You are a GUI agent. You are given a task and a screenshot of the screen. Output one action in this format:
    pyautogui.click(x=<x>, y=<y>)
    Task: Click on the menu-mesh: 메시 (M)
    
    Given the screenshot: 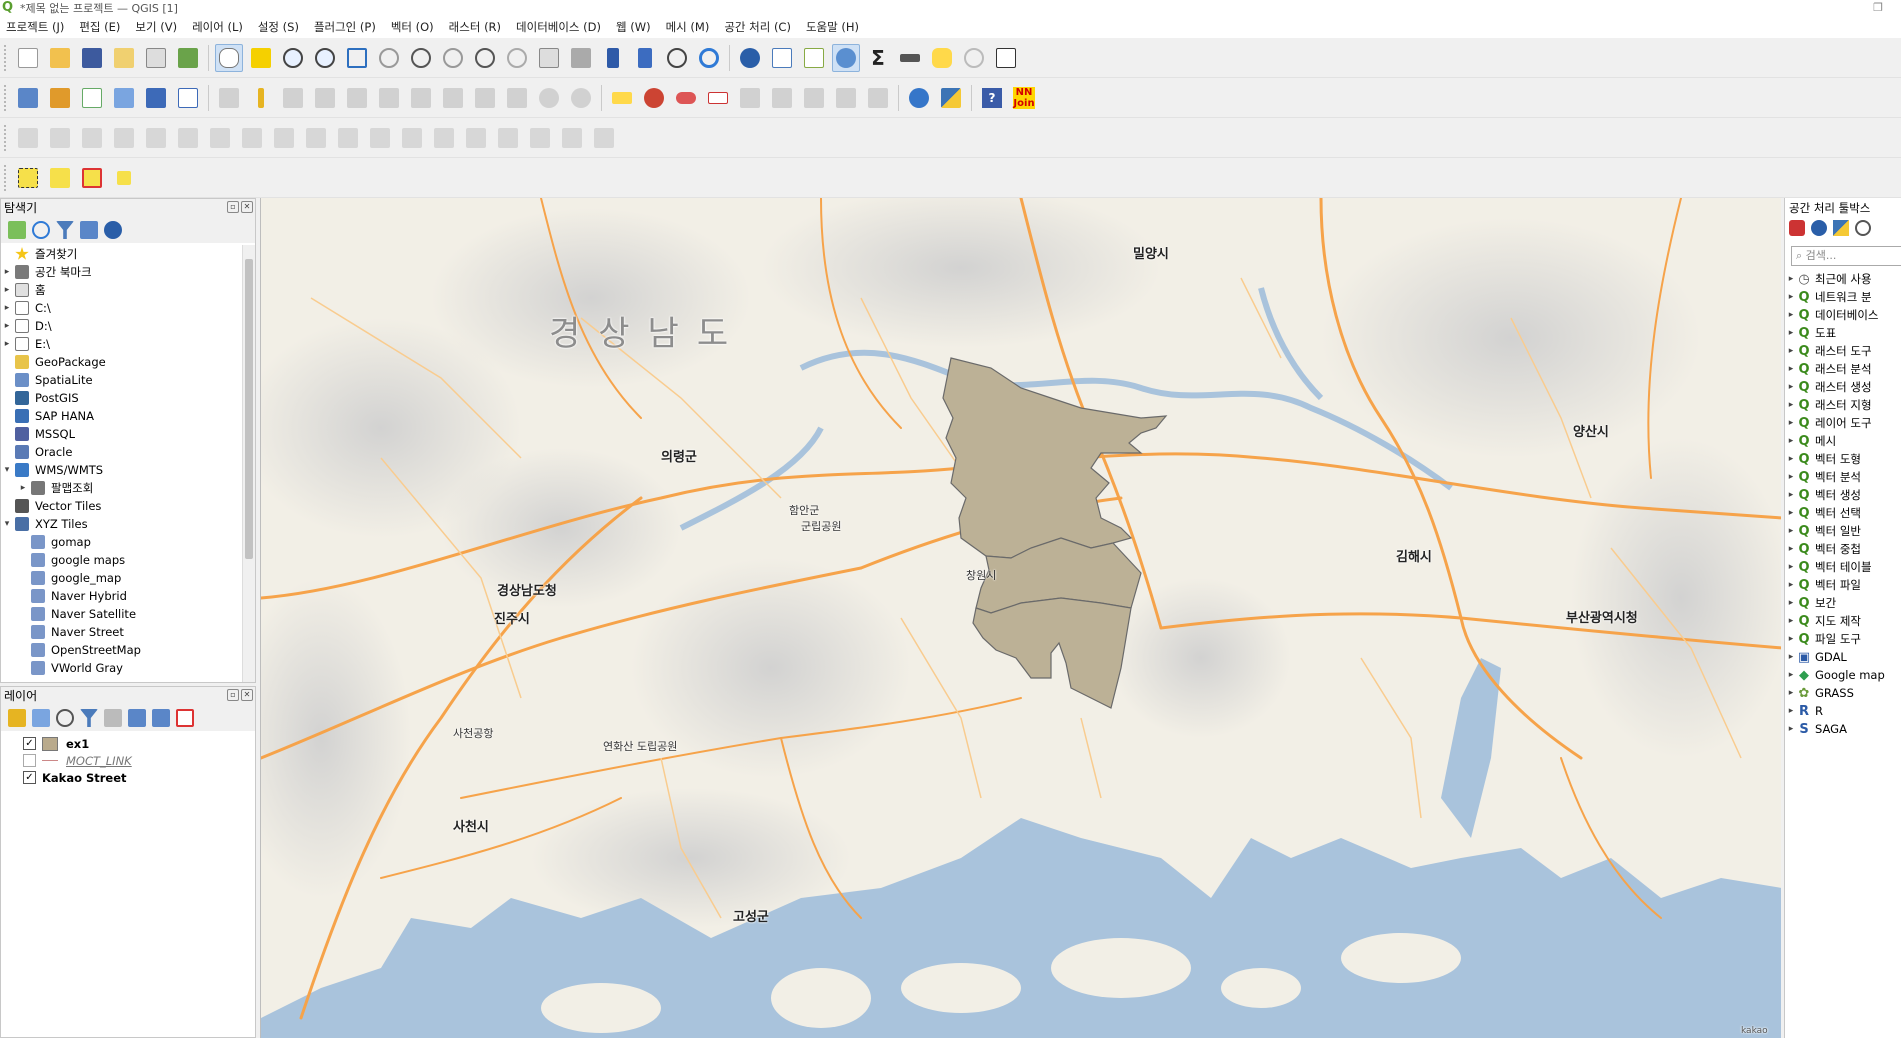 What is the action you would take?
    pyautogui.click(x=688, y=27)
    